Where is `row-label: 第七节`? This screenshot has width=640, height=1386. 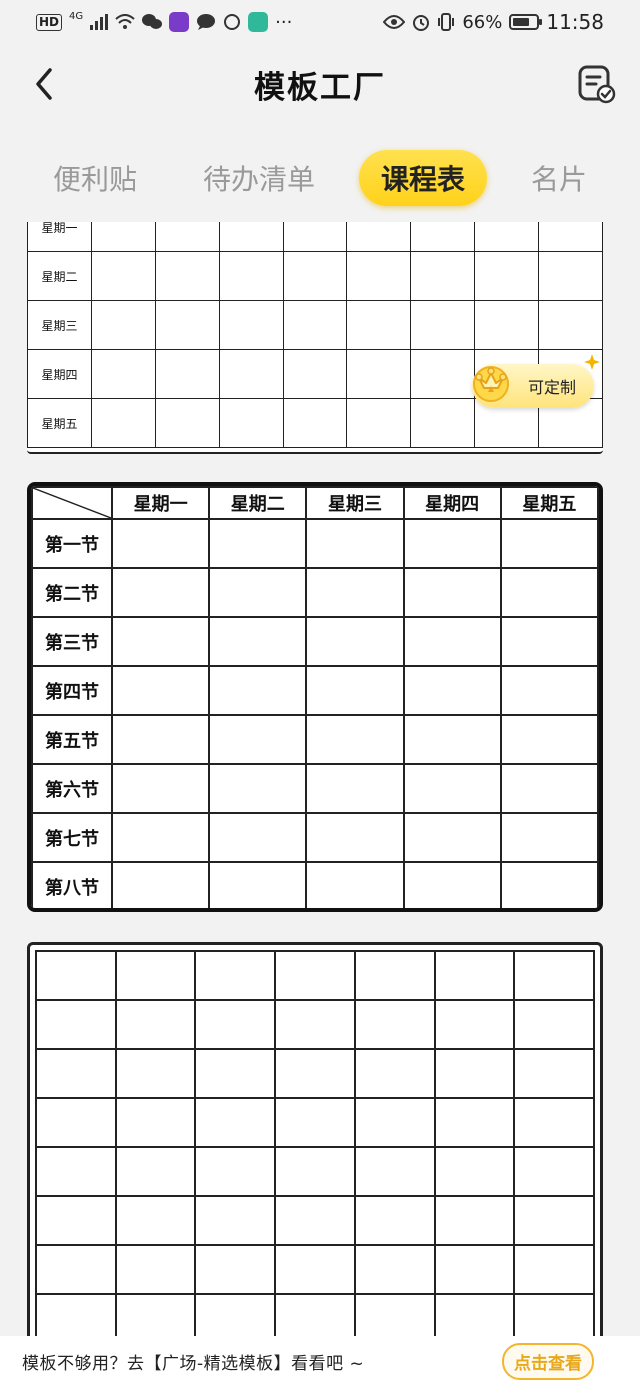 row-label: 第七节 is located at coordinates (72, 837).